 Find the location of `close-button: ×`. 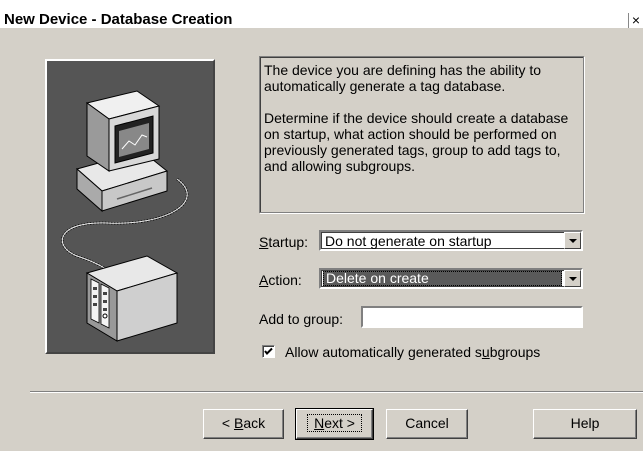

close-button: × is located at coordinates (635, 20).